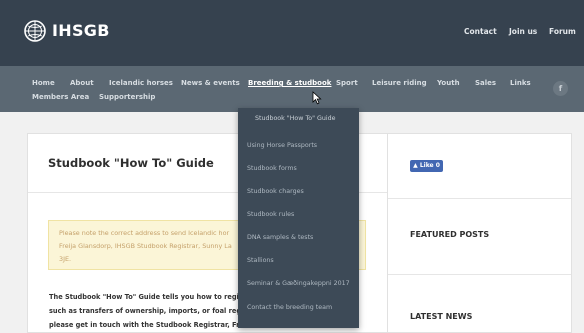 This screenshot has height=333, width=584. What do you see at coordinates (282, 145) in the screenshot?
I see `dropdown-item-horse-passports: Using Horse Passports` at bounding box center [282, 145].